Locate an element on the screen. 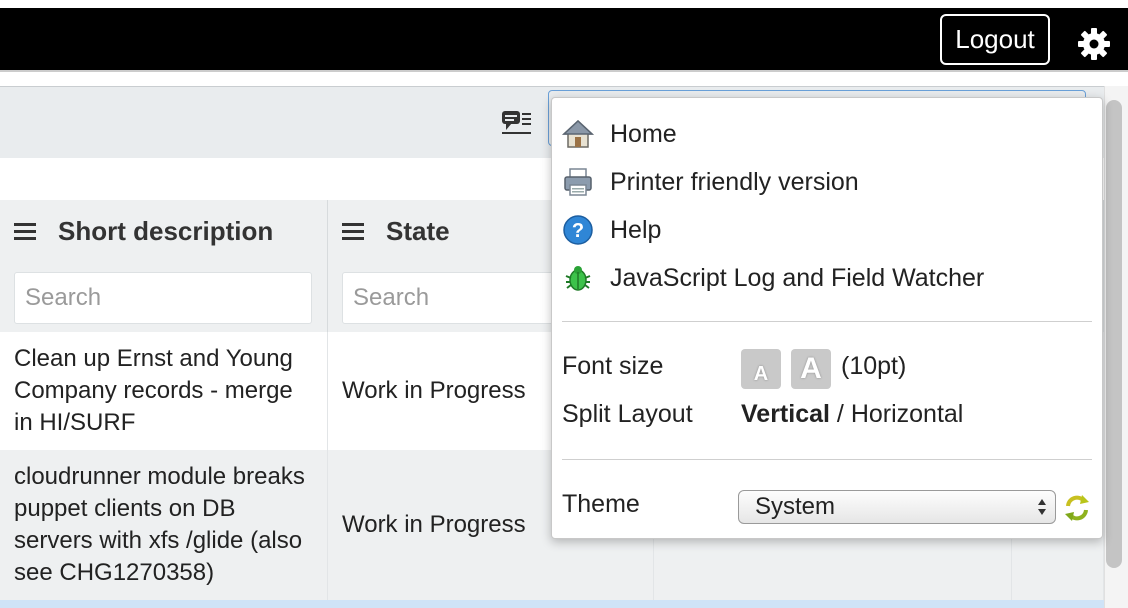  bug-icon is located at coordinates (578, 278).